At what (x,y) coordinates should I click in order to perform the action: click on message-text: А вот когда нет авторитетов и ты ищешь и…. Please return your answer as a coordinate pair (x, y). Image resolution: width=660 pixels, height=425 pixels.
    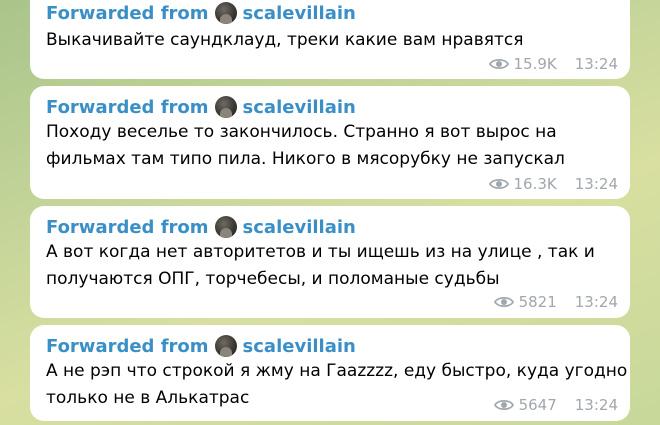
    Looking at the image, I should click on (330, 266).